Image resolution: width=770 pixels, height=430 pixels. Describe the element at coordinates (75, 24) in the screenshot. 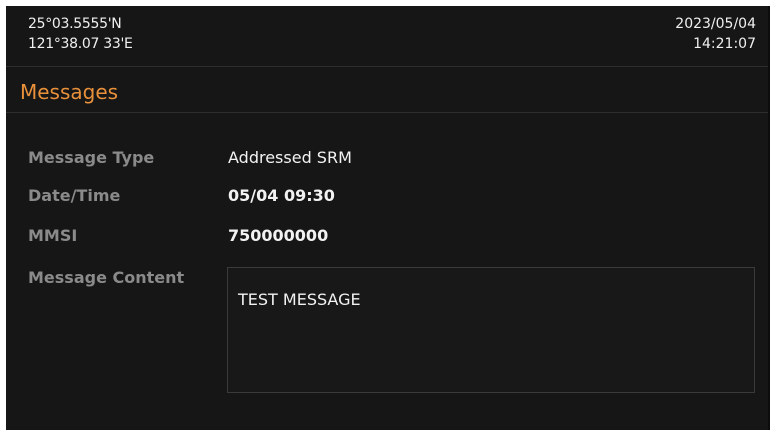

I see `latitude-readout: 25°03.5555'N` at that location.